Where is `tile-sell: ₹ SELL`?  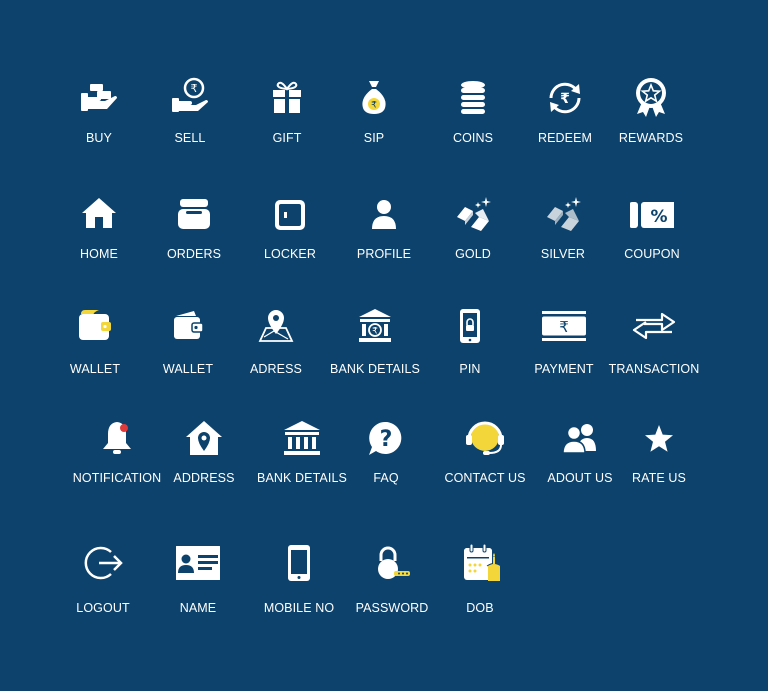 tile-sell: ₹ SELL is located at coordinates (190, 110).